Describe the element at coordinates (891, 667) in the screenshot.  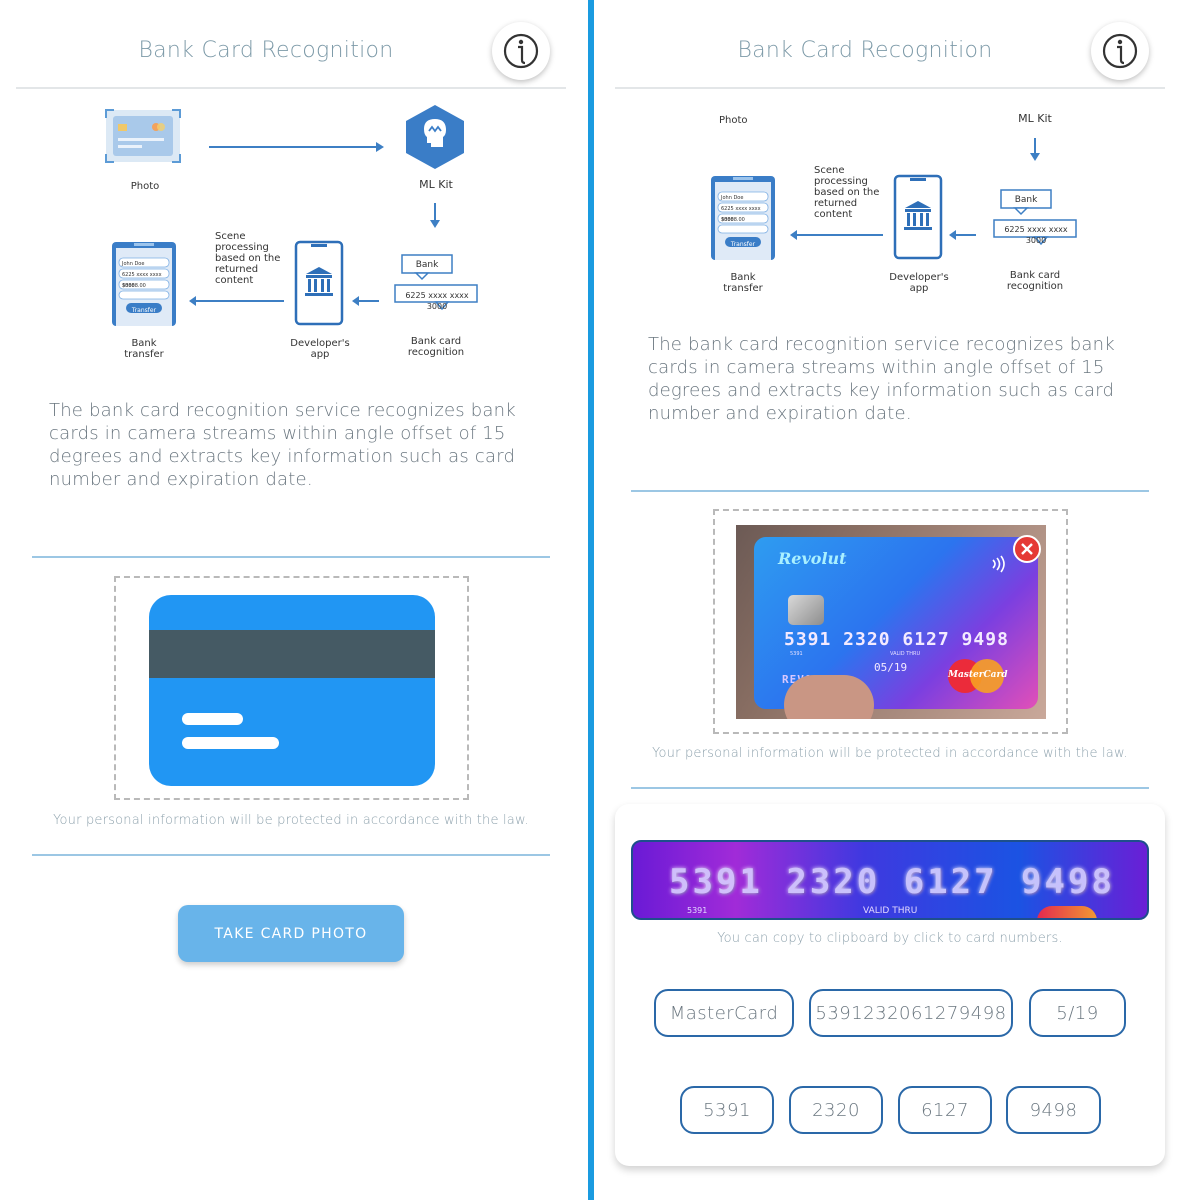
I see `card-expiry-text: 05/19` at that location.